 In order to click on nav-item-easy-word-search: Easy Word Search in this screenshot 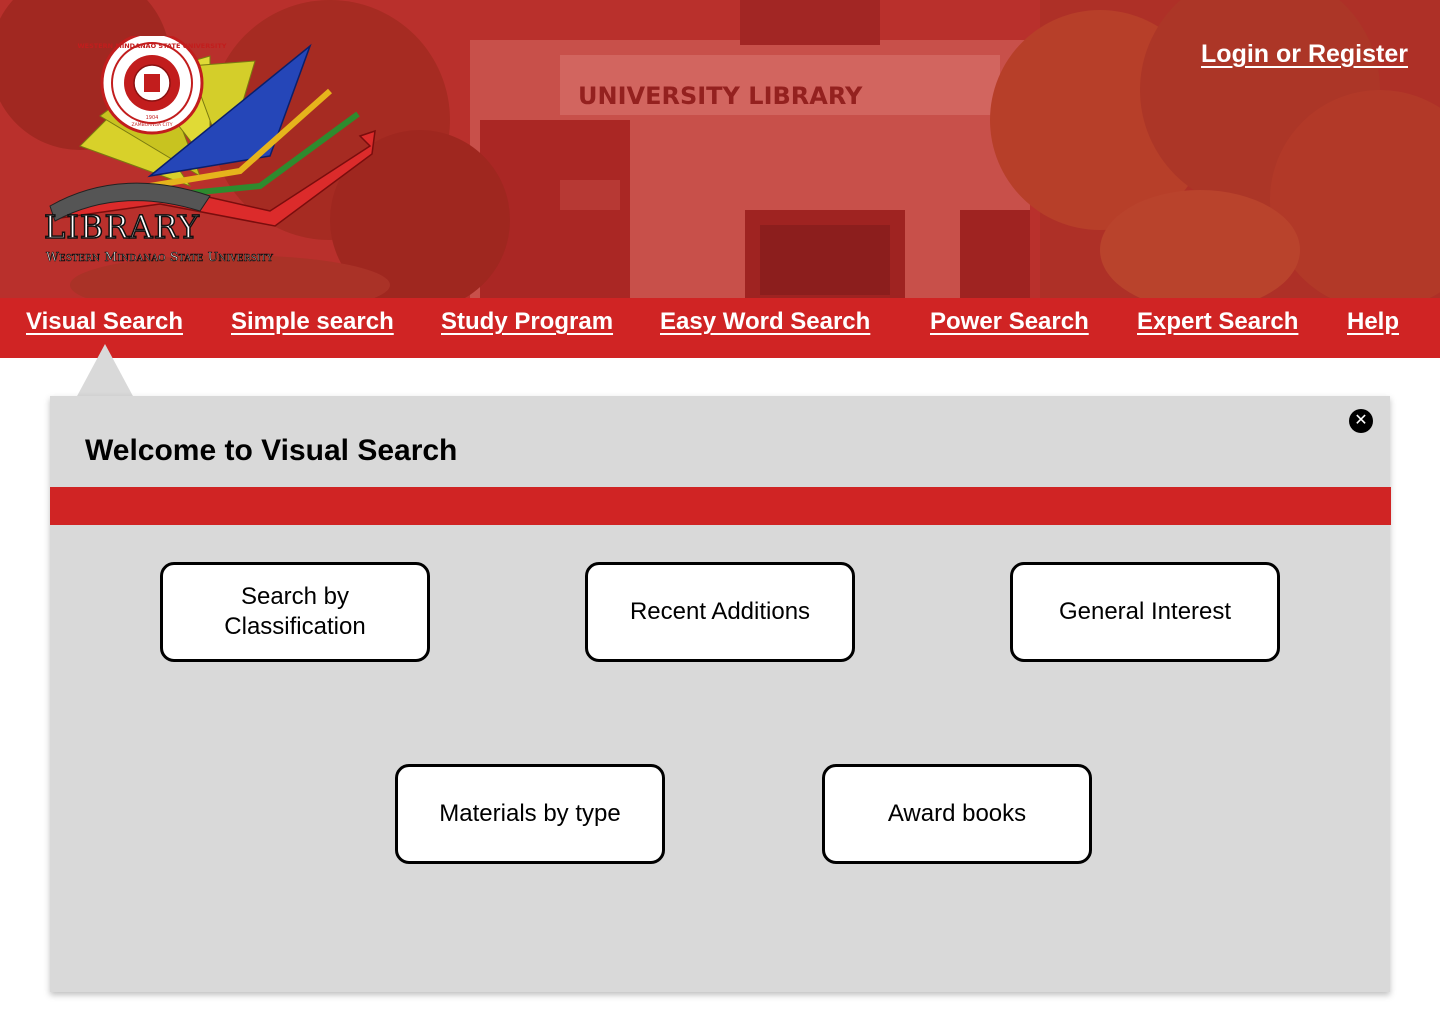, I will do `click(765, 322)`.